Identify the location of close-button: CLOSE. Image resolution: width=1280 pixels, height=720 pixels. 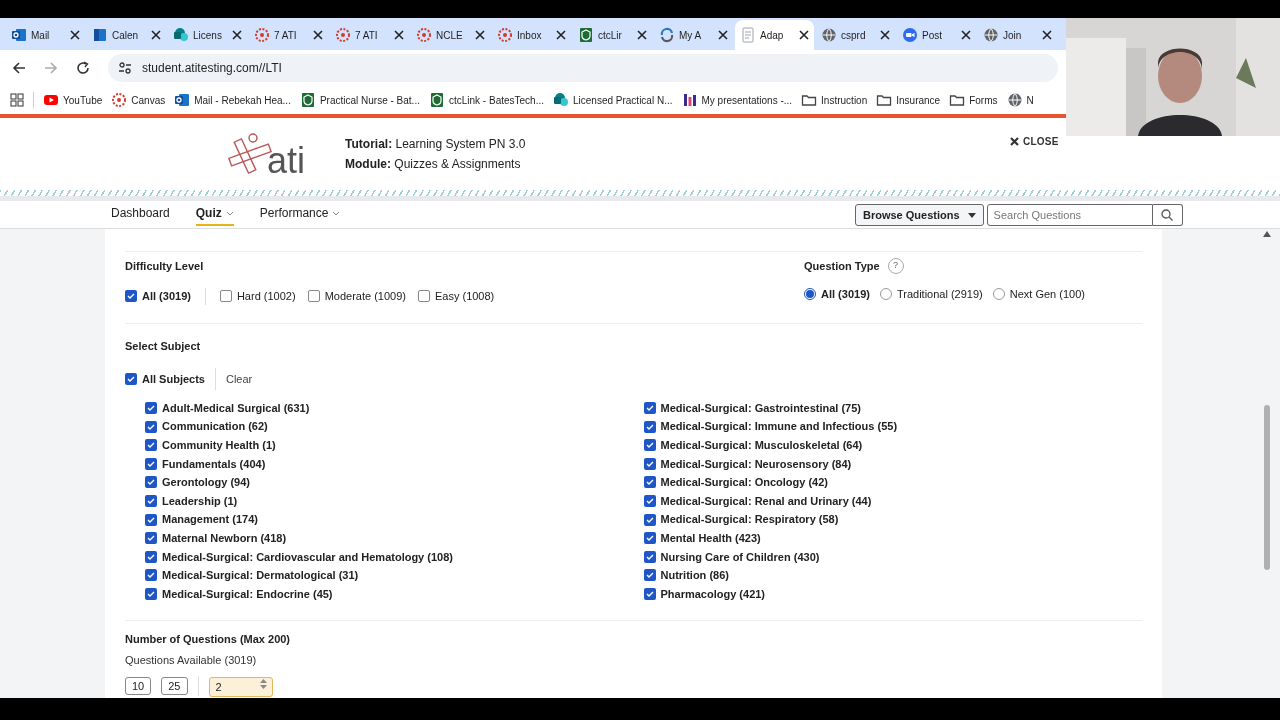
(1034, 141).